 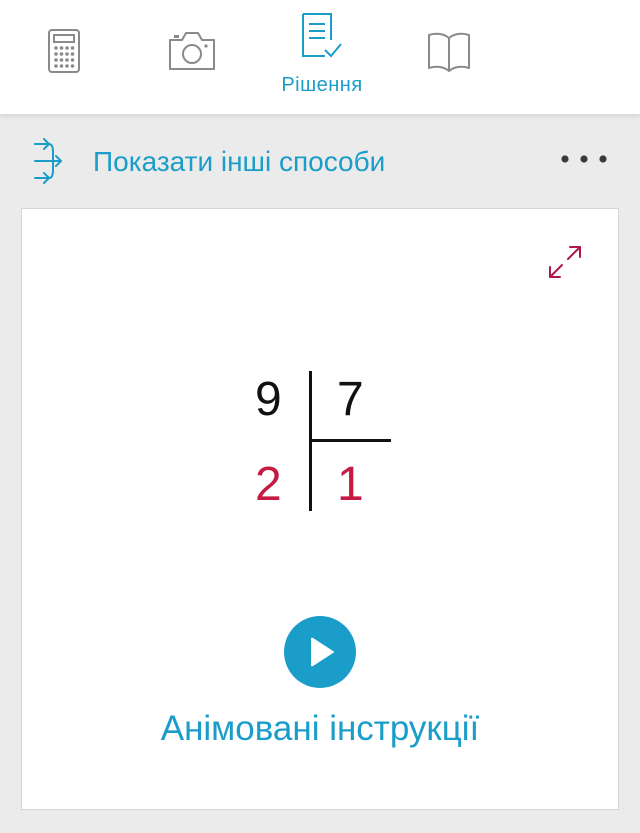 I want to click on top-tab-bar: Рішення, so click(x=320, y=57).